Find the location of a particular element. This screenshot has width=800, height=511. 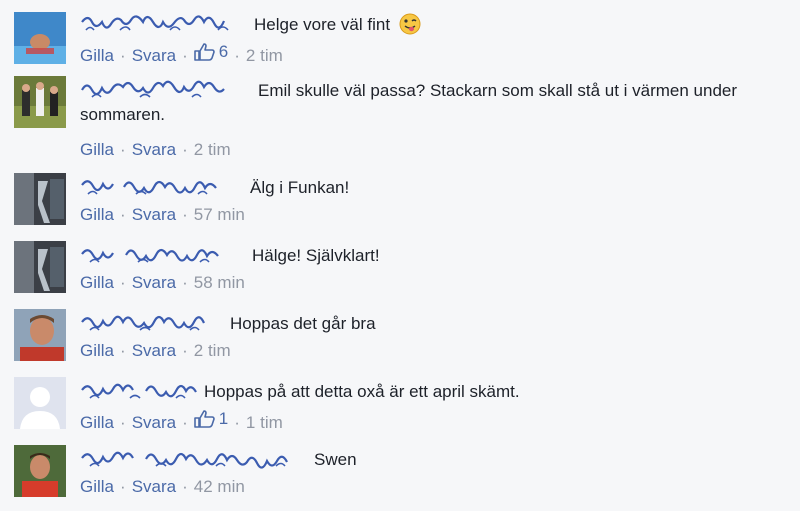

comment-text: Hälge! Självklart! is located at coordinates (316, 255).